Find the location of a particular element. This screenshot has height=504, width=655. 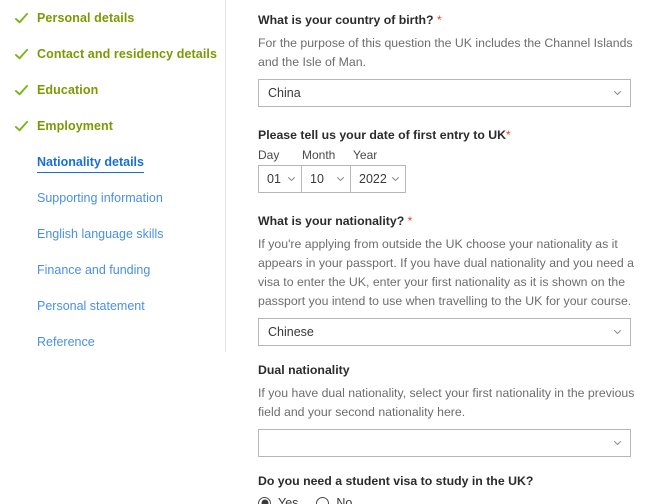

year-value: 2022 is located at coordinates (373, 179).